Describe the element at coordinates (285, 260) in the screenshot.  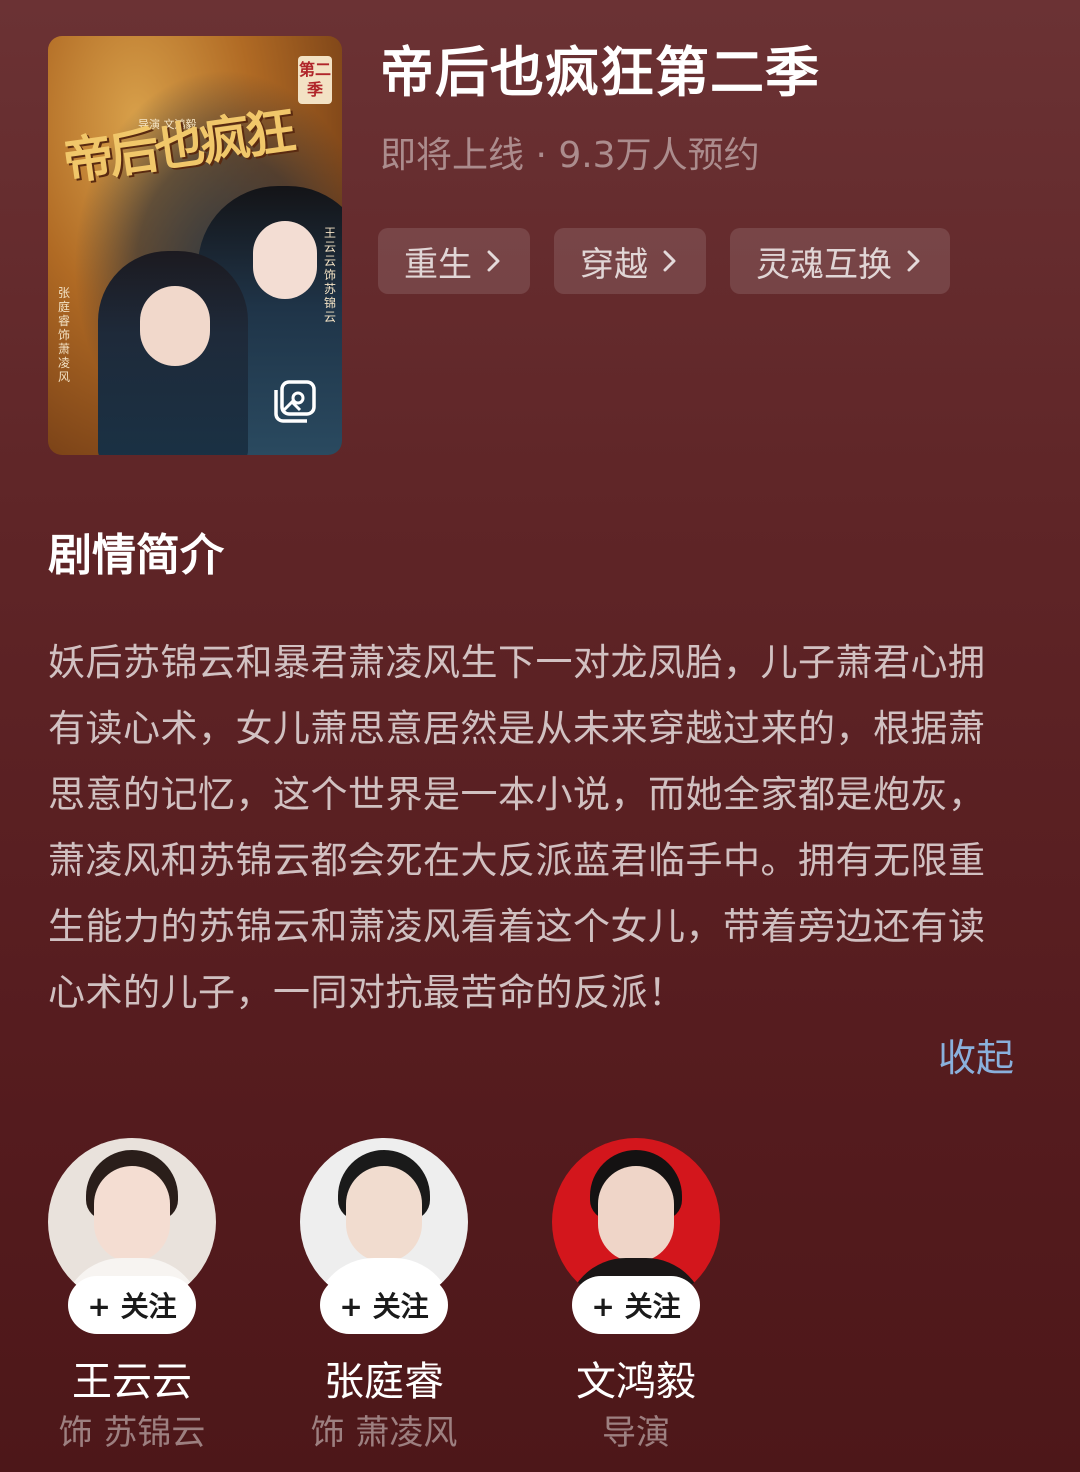
I see `poster-face-female` at that location.